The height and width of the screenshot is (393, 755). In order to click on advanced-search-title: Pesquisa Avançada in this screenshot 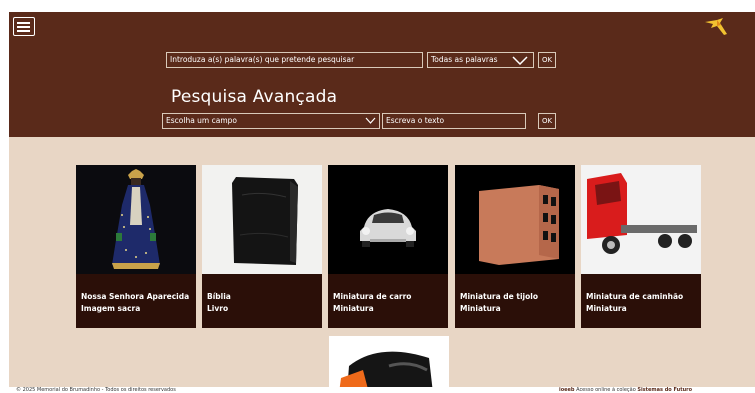, I will do `click(254, 97)`.